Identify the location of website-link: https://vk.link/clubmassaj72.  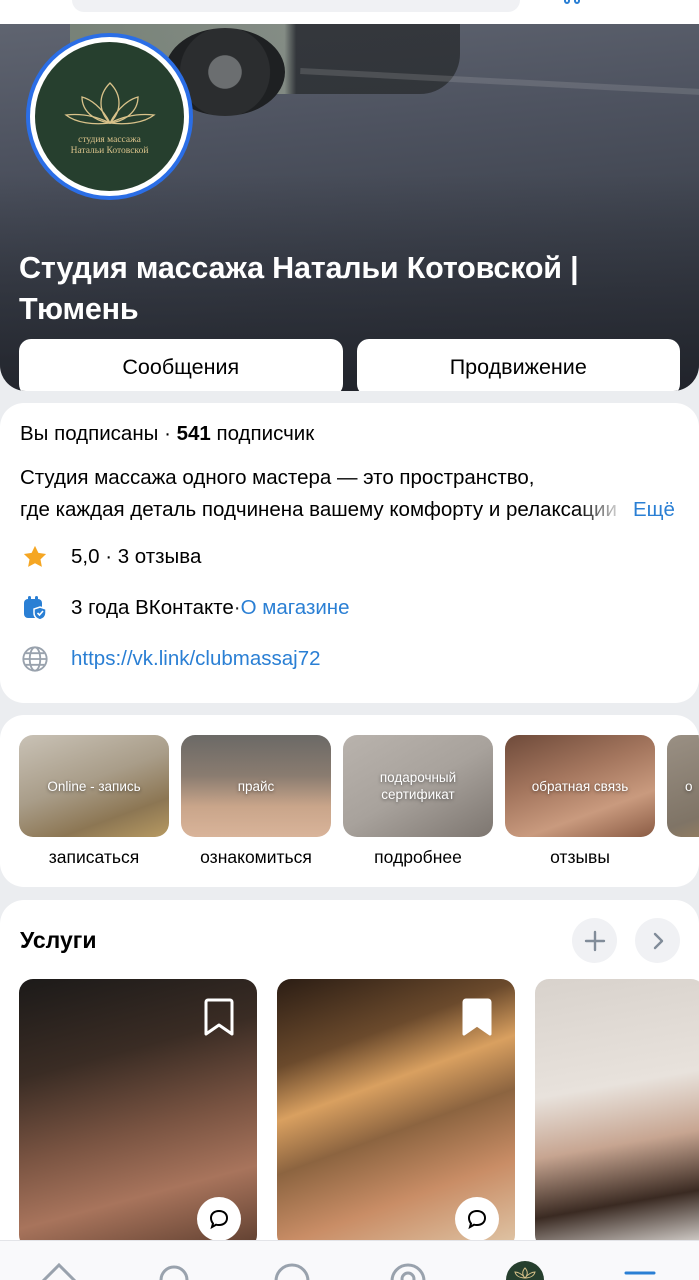
(196, 659).